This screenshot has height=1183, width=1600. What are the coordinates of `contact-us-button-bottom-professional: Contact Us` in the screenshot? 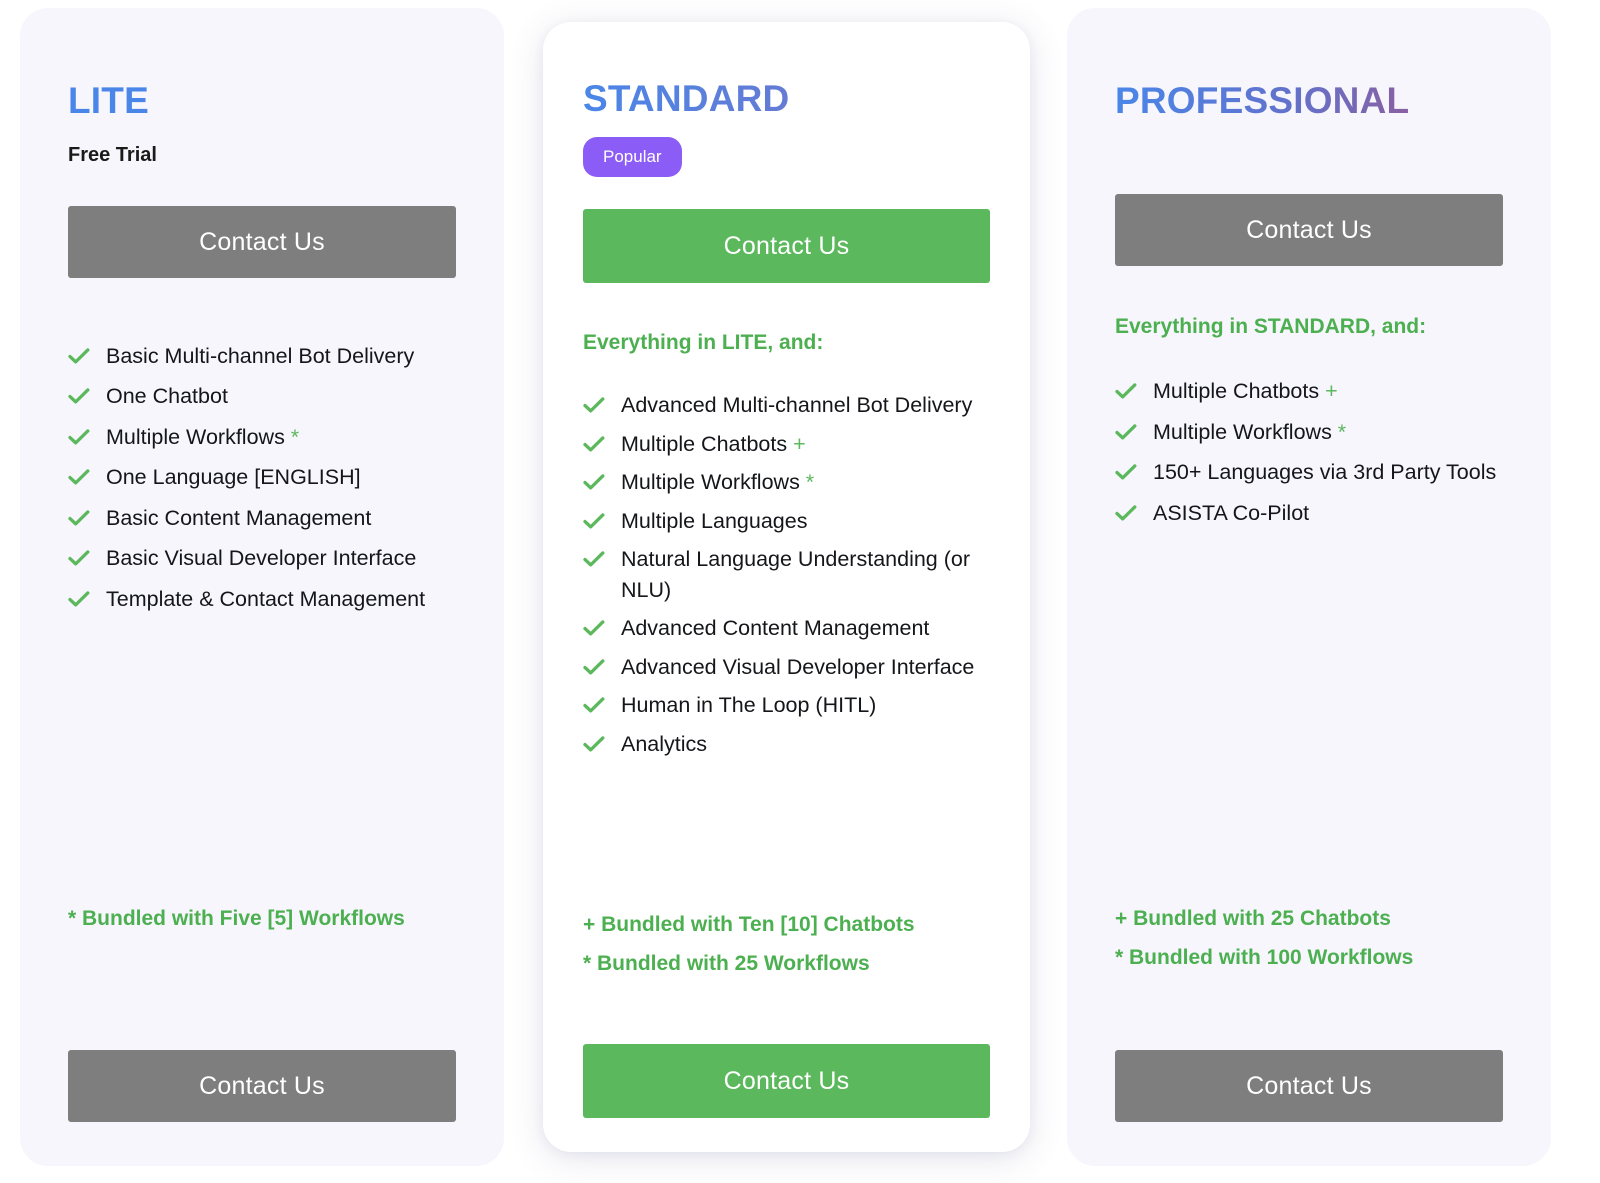 It's located at (1309, 1086).